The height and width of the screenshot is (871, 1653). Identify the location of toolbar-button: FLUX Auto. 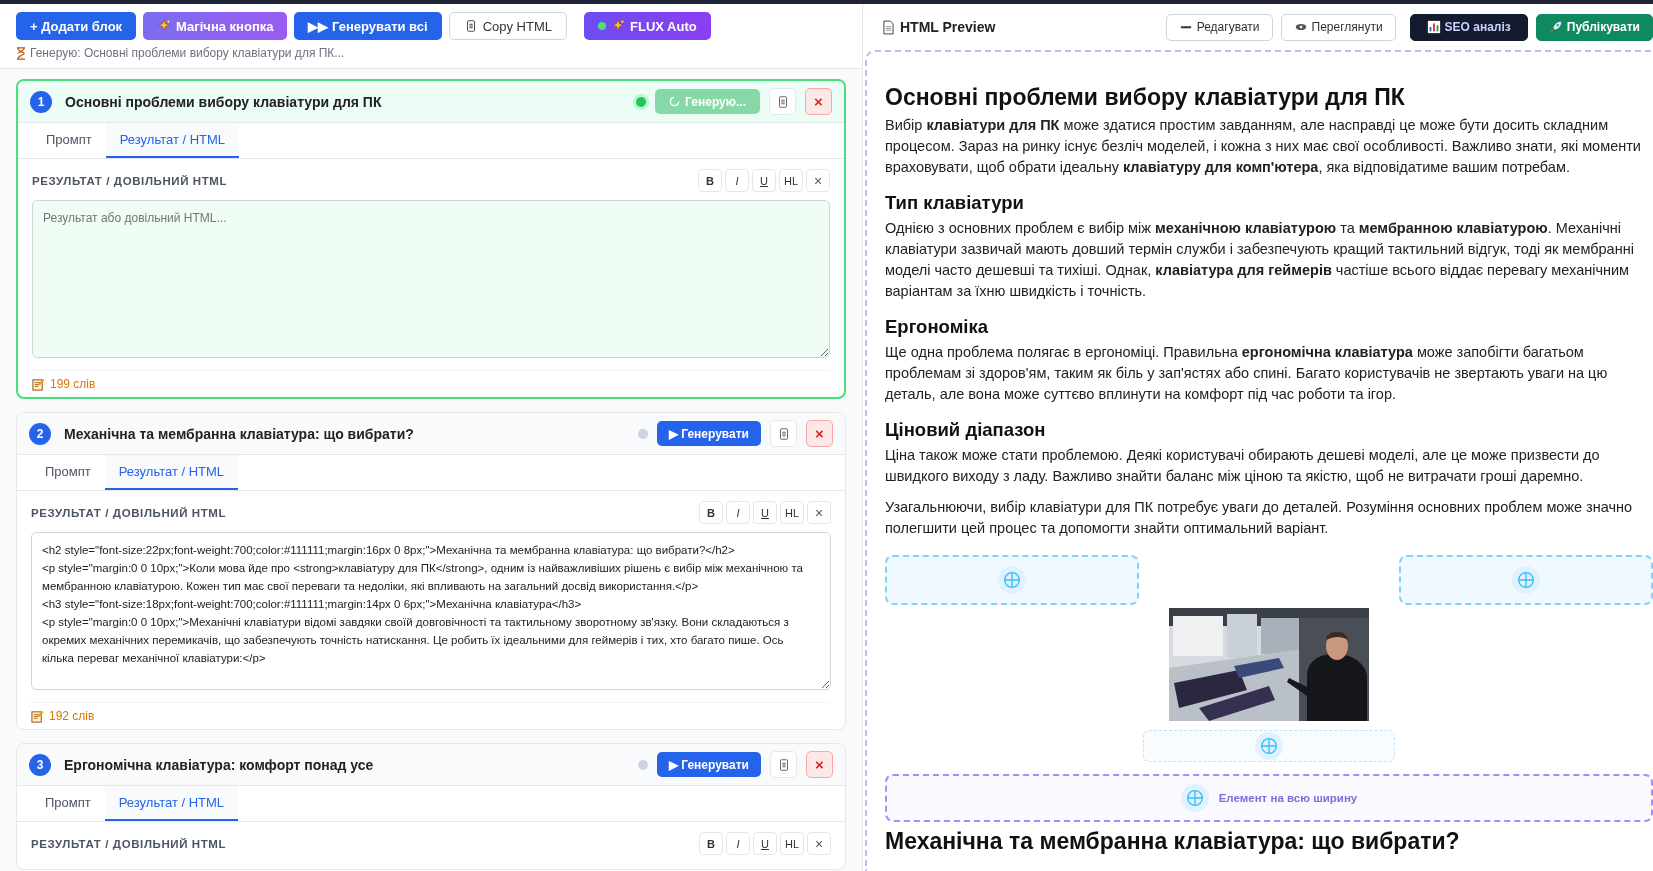
(647, 26).